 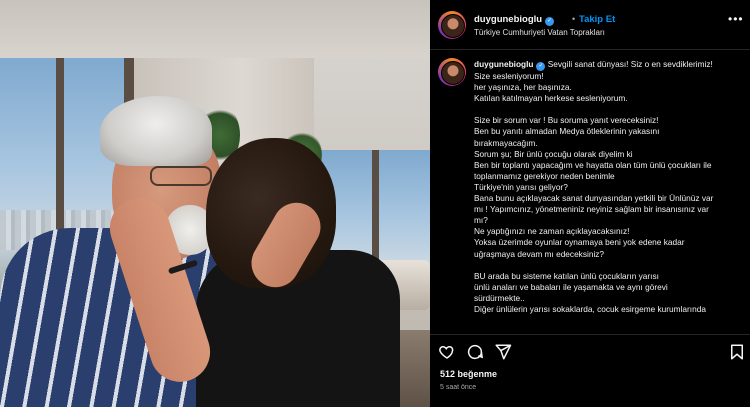 I want to click on caption-line-text: Size sesleniyorum!, so click(x=509, y=76).